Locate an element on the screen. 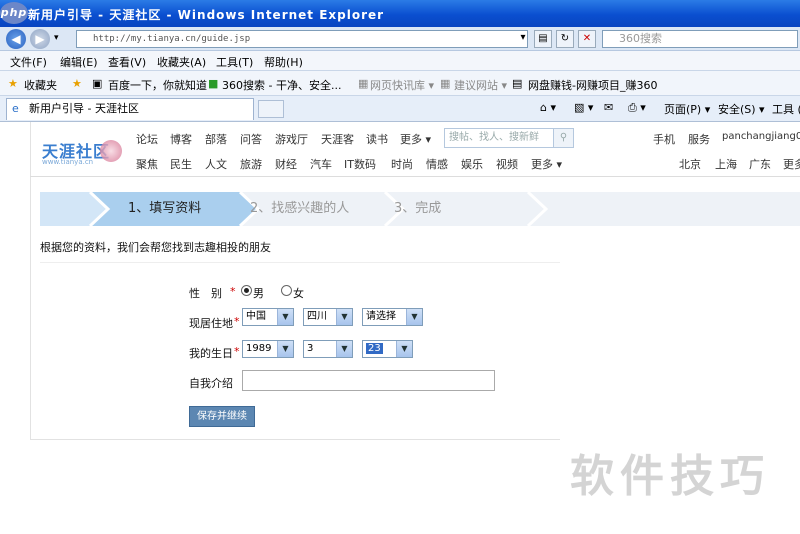  birth-day-select: 23 ▼ is located at coordinates (387, 349).